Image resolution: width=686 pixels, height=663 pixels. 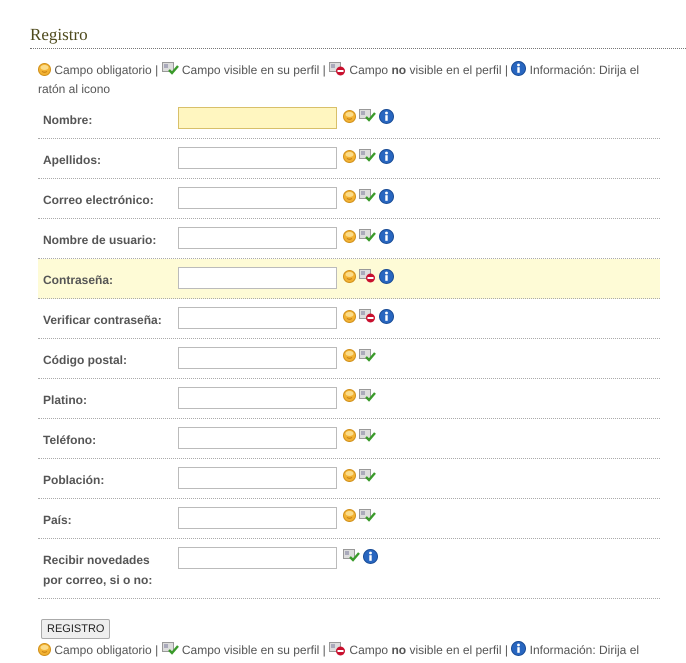 I want to click on field-label: País:, so click(x=58, y=520).